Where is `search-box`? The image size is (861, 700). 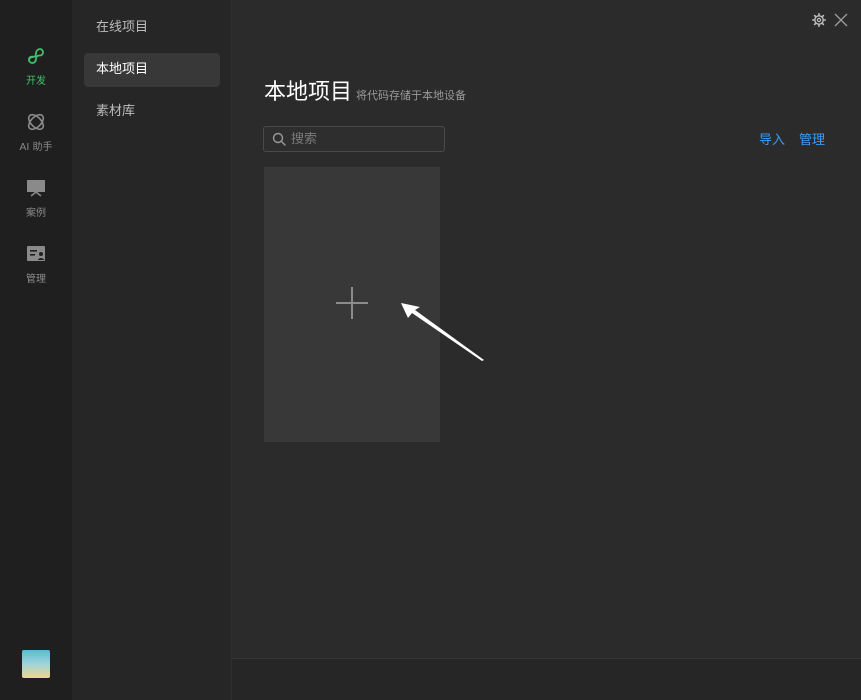
search-box is located at coordinates (354, 139).